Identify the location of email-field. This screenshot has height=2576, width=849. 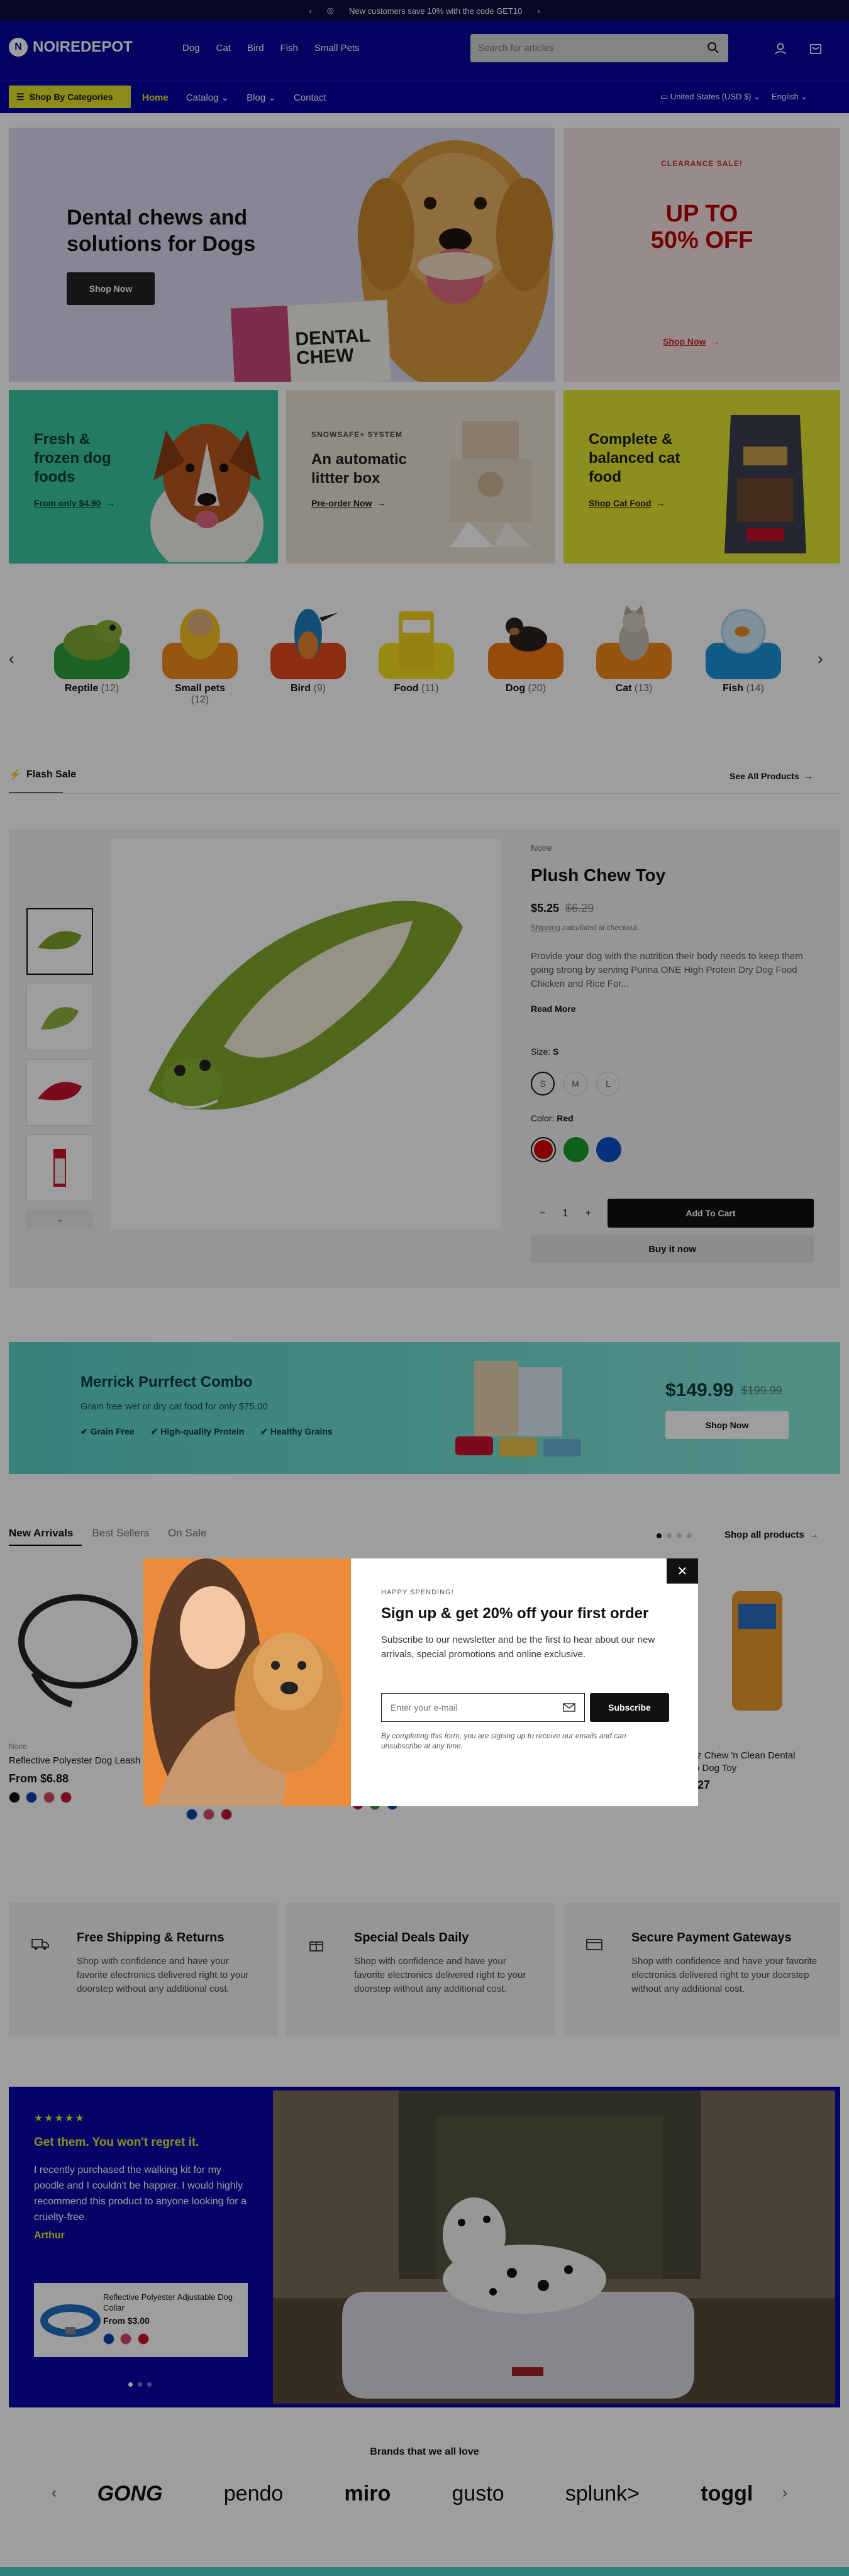
(483, 1707).